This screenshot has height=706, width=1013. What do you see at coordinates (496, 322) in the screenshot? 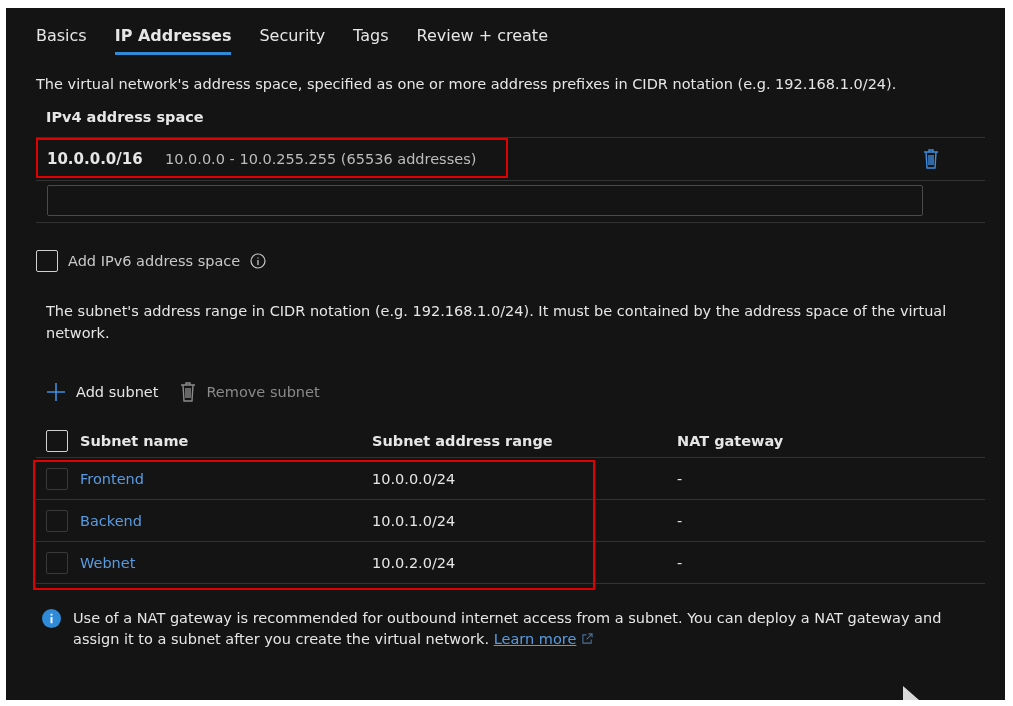
I see `subnet-description: The subnet's address range in CIDR notation (e.g. 192.168.1.0/24). It must be contained by the address space of the virtual network.` at bounding box center [496, 322].